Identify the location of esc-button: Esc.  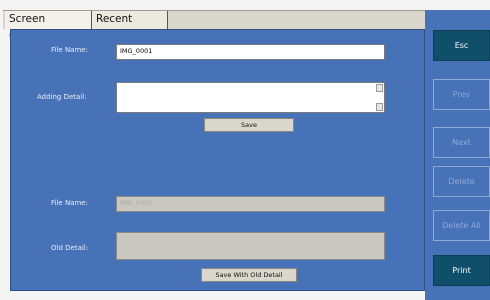
(461, 45).